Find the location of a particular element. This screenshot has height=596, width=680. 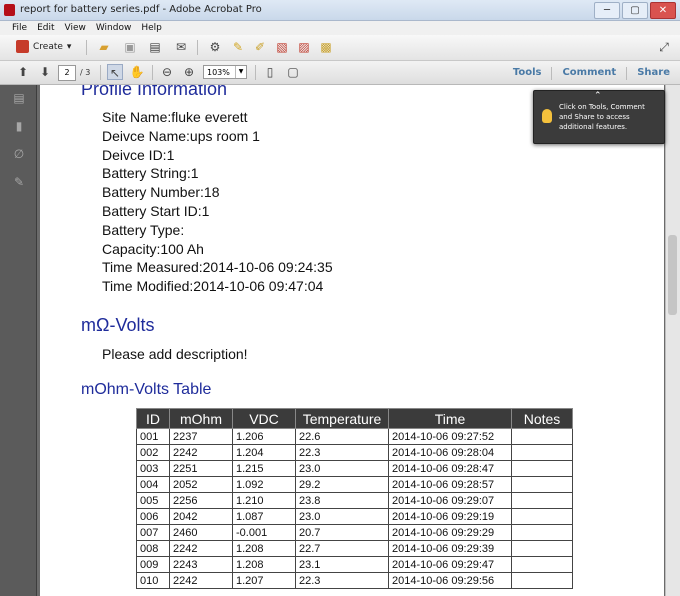

collapse-chevron-icon: ⌃ is located at coordinates (598, 96).